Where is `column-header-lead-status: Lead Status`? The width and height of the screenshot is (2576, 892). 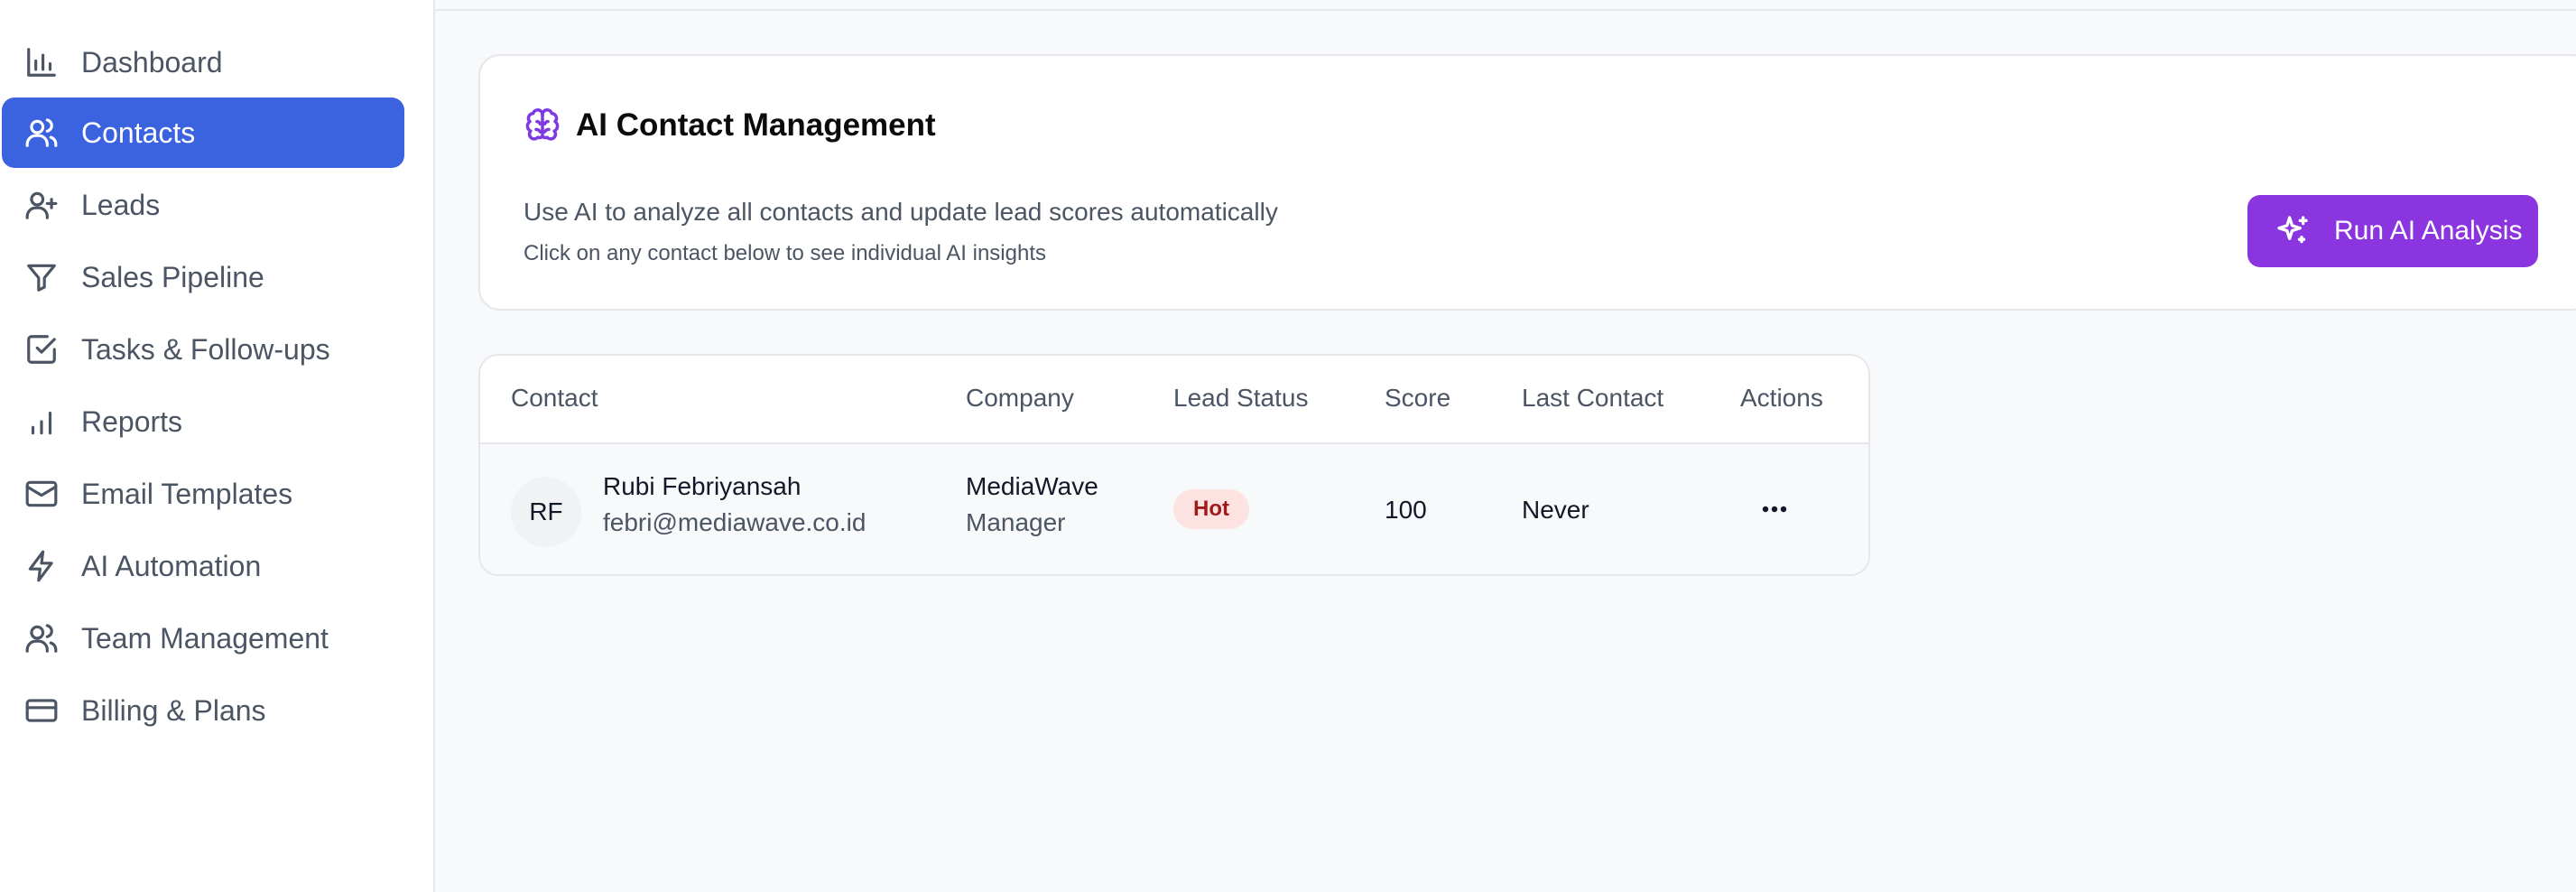
column-header-lead-status: Lead Status is located at coordinates (1240, 398).